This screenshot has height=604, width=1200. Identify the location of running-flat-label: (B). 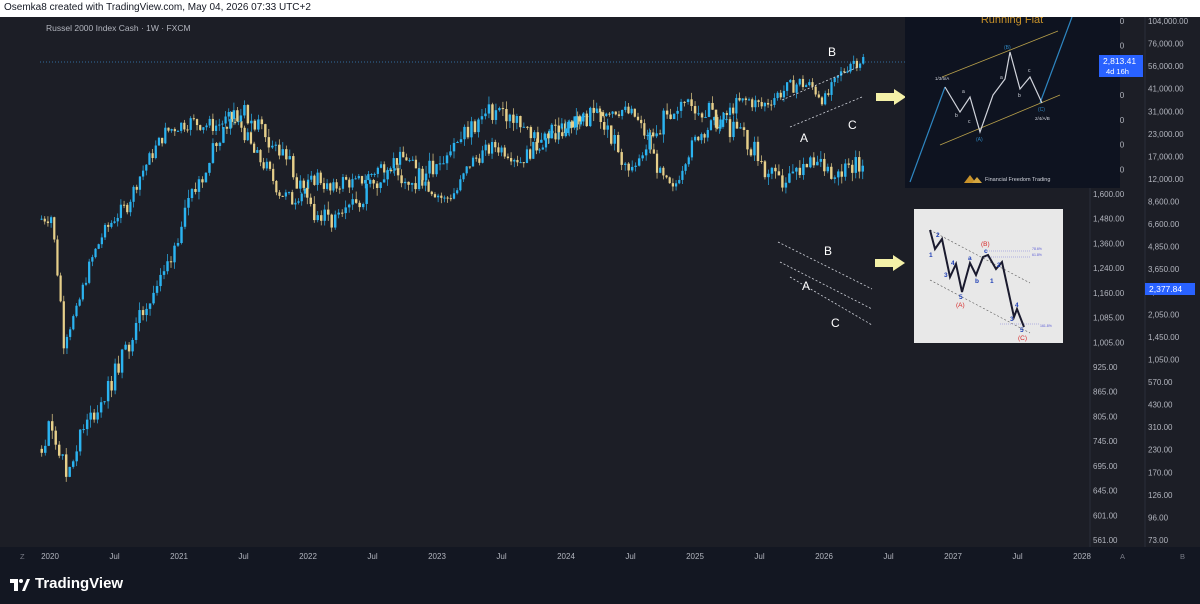
(1007, 48).